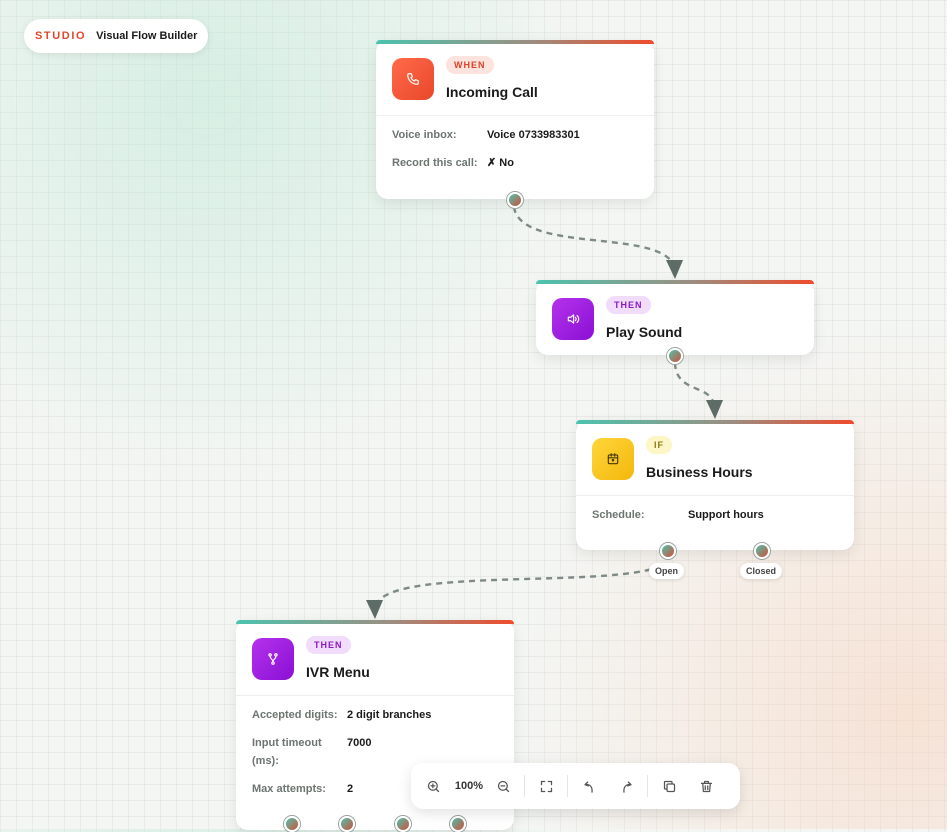 Image resolution: width=947 pixels, height=832 pixels. I want to click on field-label: Accepted digits:, so click(295, 715).